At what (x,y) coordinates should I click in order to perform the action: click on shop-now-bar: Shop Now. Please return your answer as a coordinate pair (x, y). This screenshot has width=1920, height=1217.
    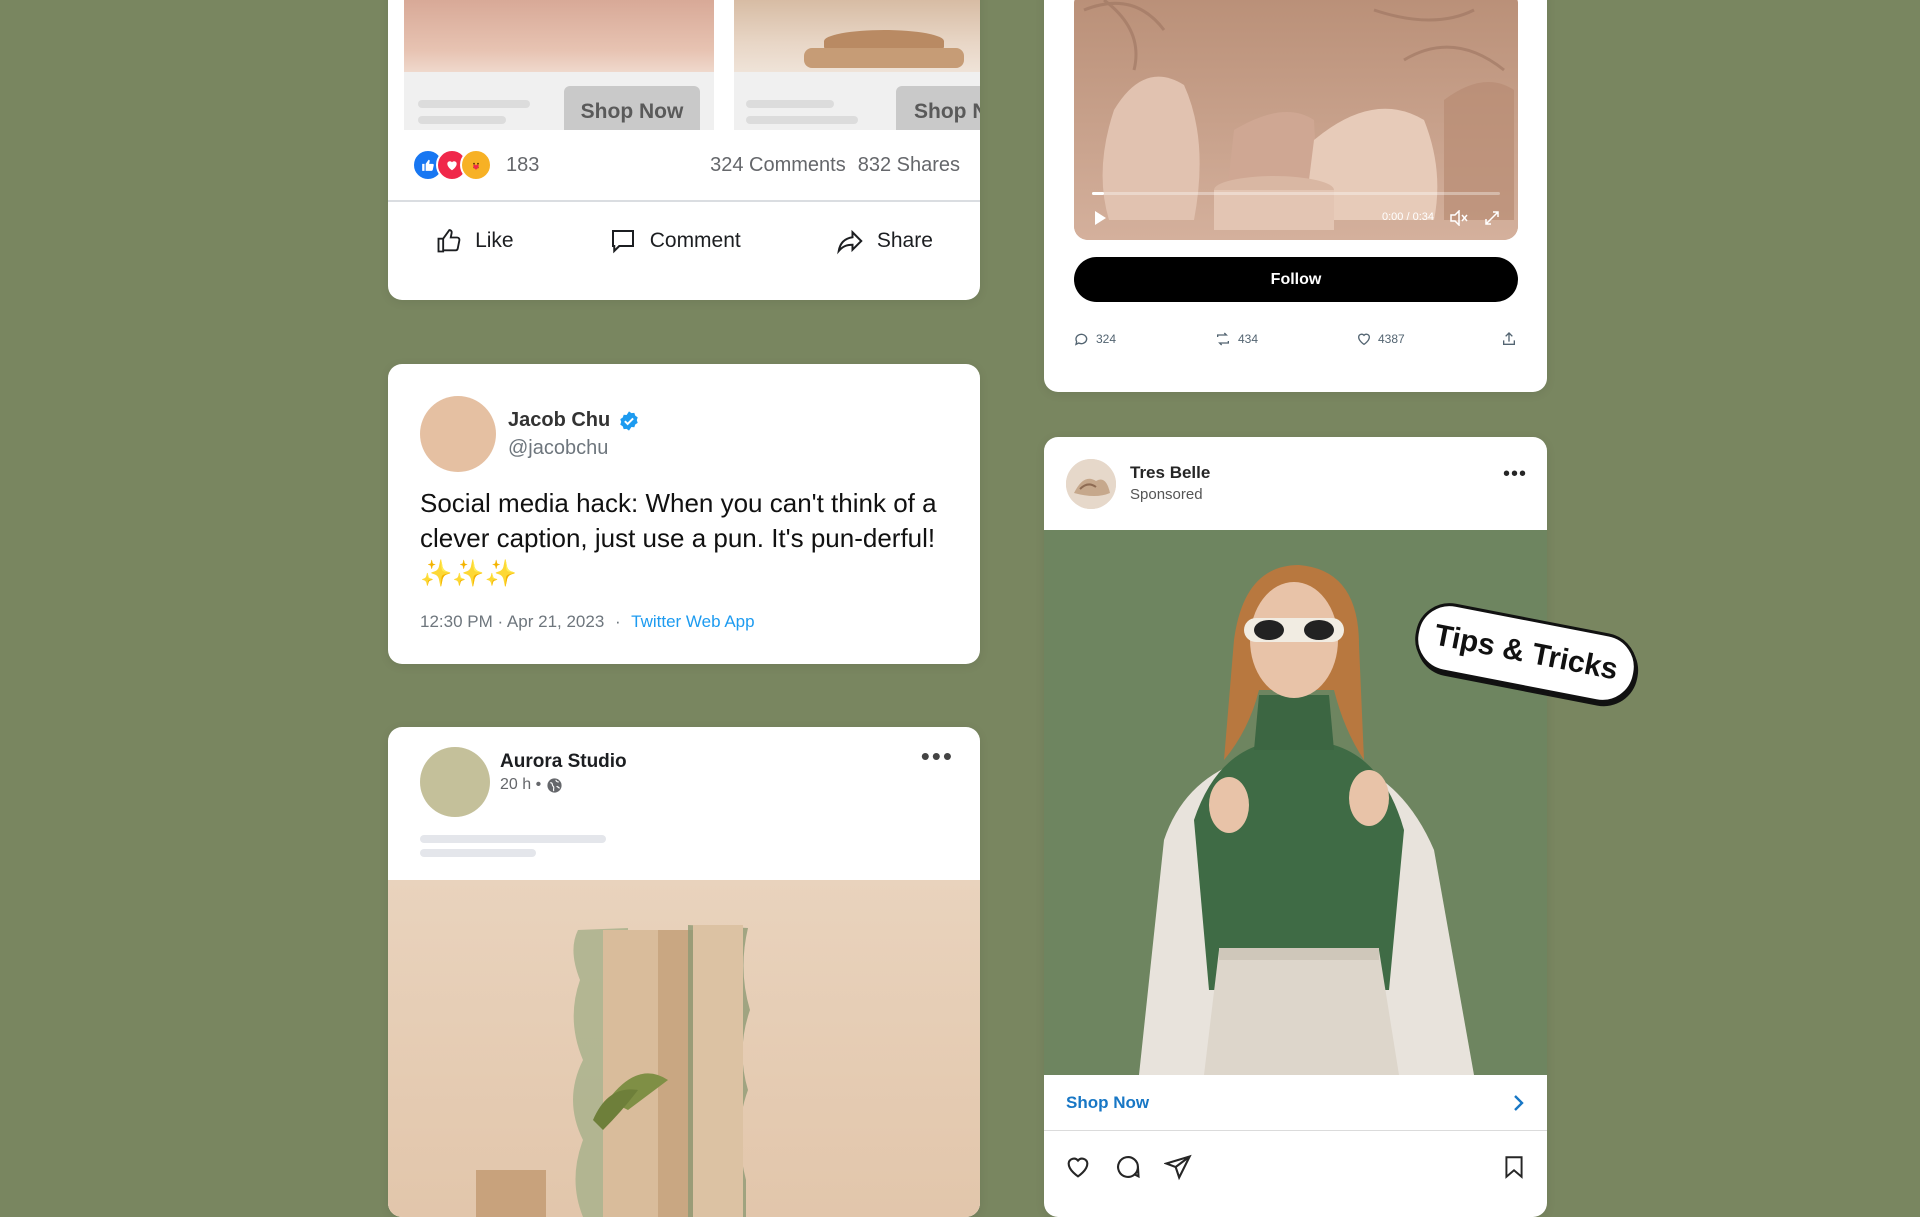
    Looking at the image, I should click on (1295, 1103).